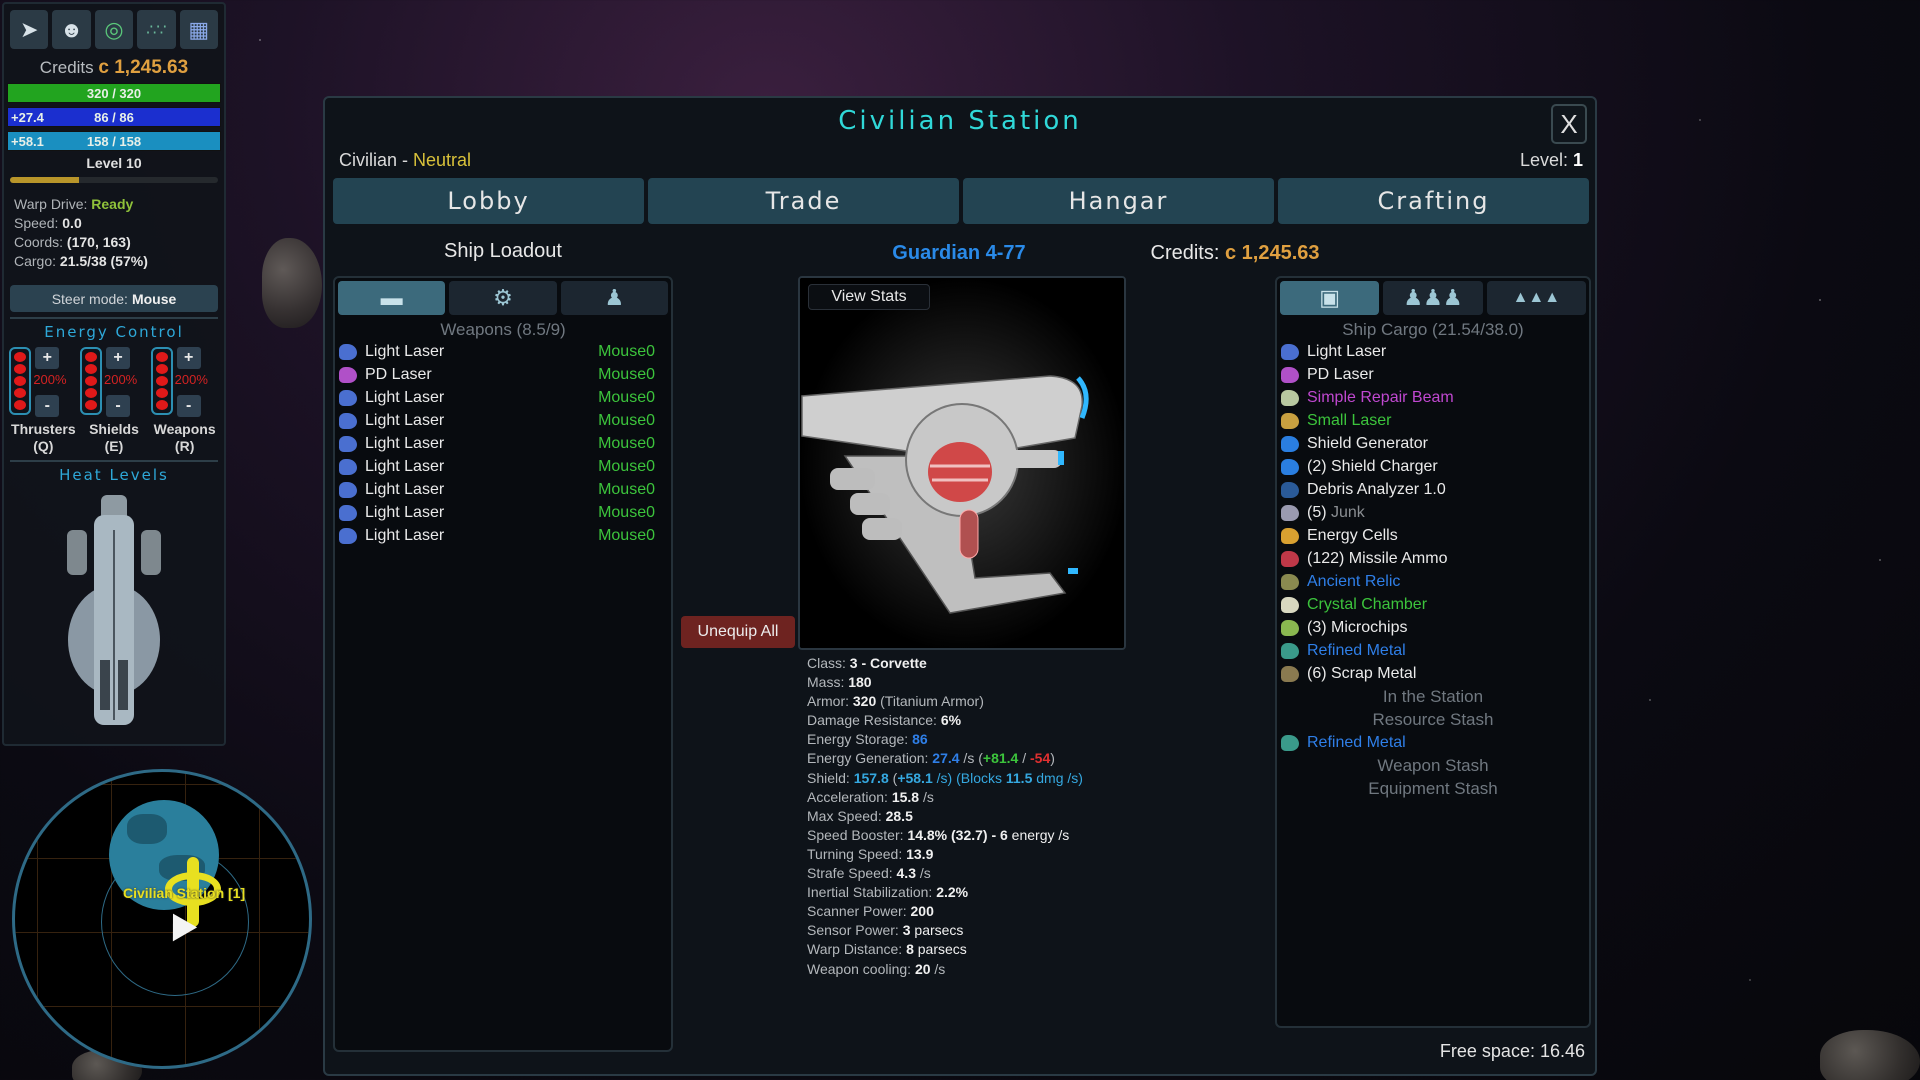 Image resolution: width=1920 pixels, height=1080 pixels. Describe the element at coordinates (442, 160) in the screenshot. I see `faction-standing: Neutral` at that location.